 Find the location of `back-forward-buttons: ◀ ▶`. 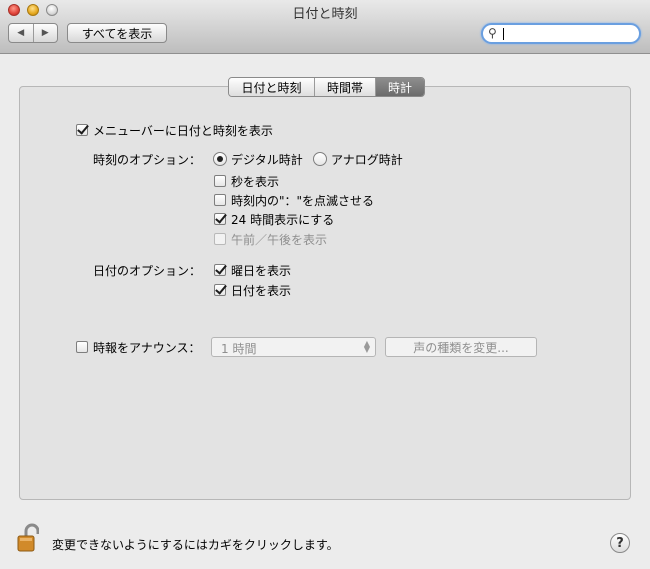

back-forward-buttons: ◀ ▶ is located at coordinates (33, 33).